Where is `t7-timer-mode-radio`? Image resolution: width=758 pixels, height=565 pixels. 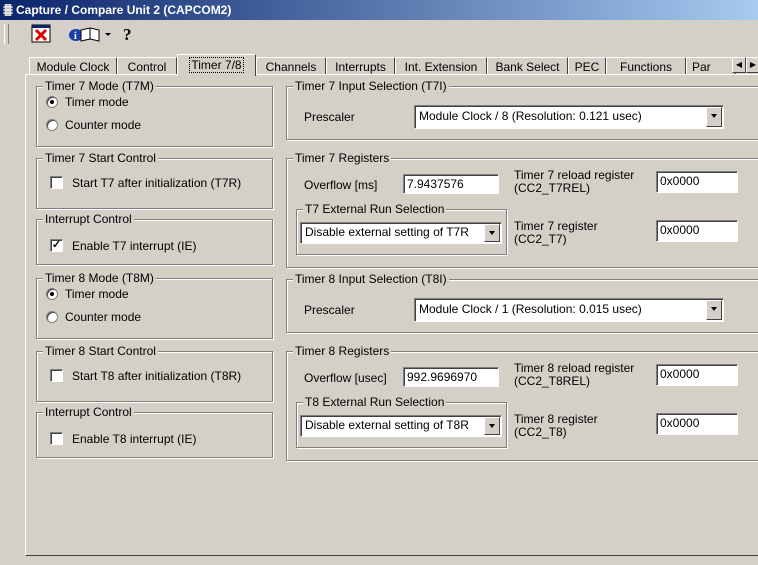 t7-timer-mode-radio is located at coordinates (52, 102).